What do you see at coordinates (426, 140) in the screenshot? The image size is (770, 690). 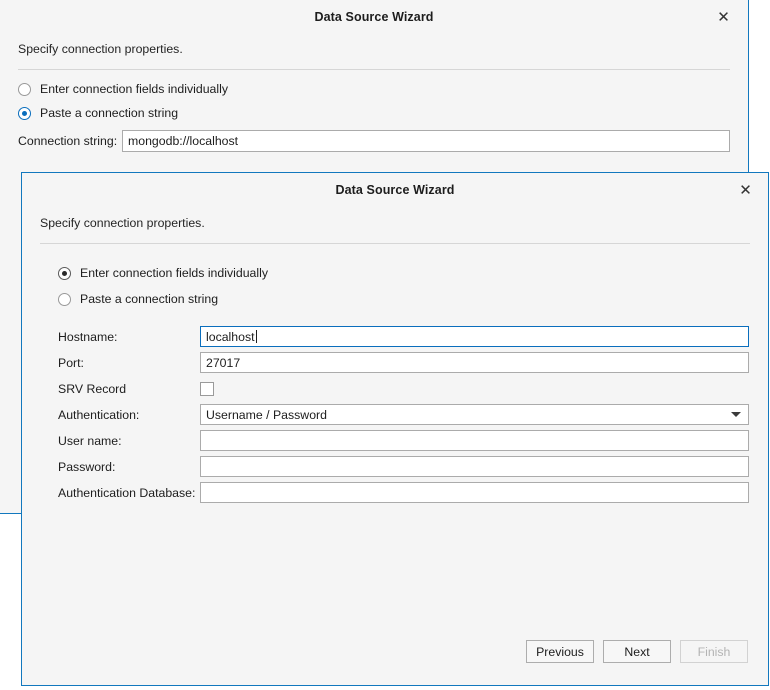 I see `bg-connection-string-input: mongodb://localhost` at bounding box center [426, 140].